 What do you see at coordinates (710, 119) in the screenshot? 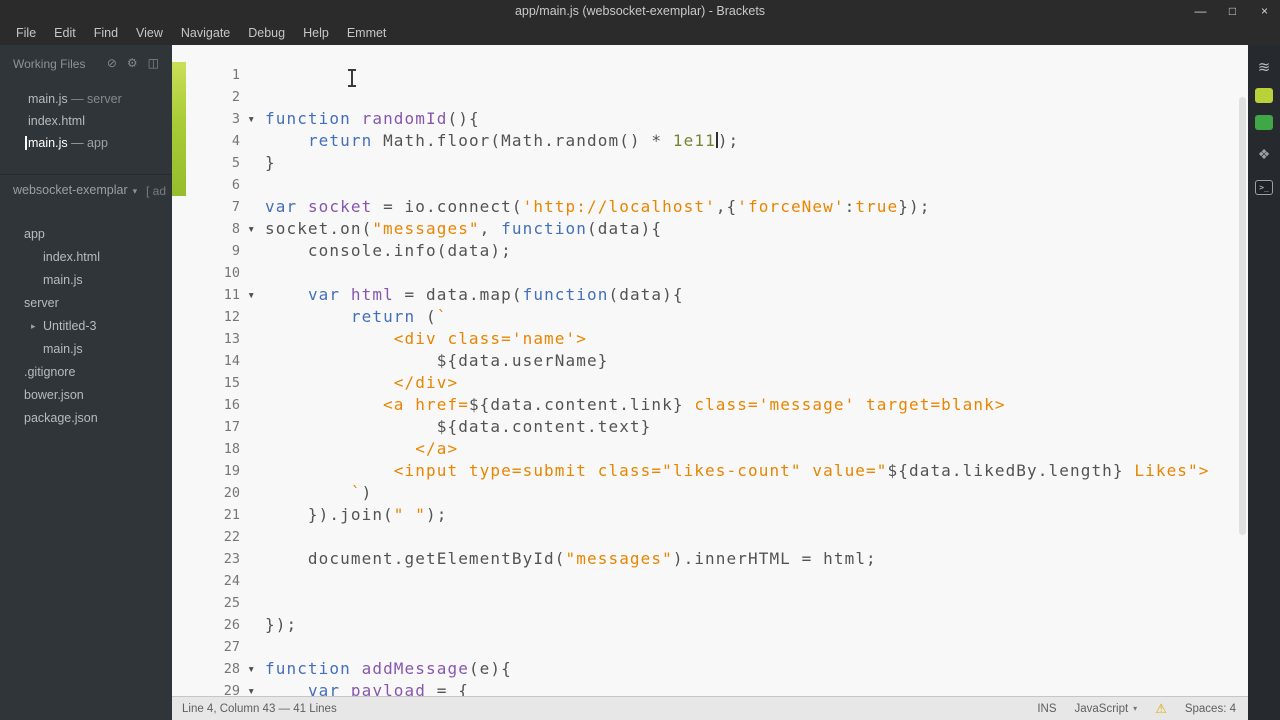
I see `code-line: 3 ▼ function randomId(){` at bounding box center [710, 119].